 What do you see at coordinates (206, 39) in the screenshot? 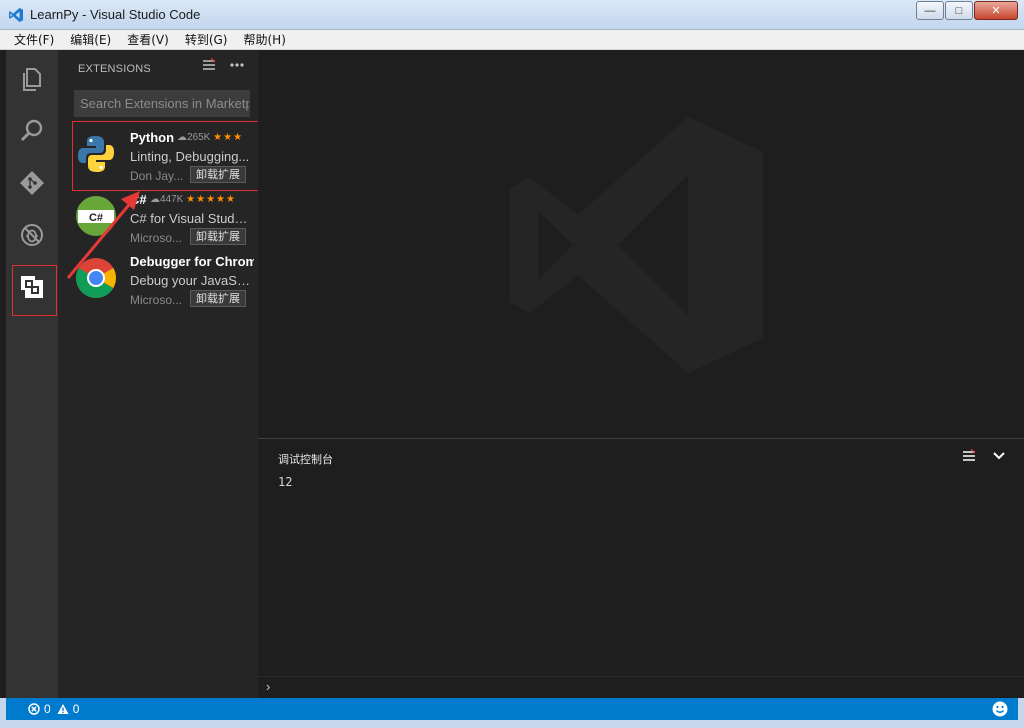
I see `menu-goto: 转到(G)` at bounding box center [206, 39].